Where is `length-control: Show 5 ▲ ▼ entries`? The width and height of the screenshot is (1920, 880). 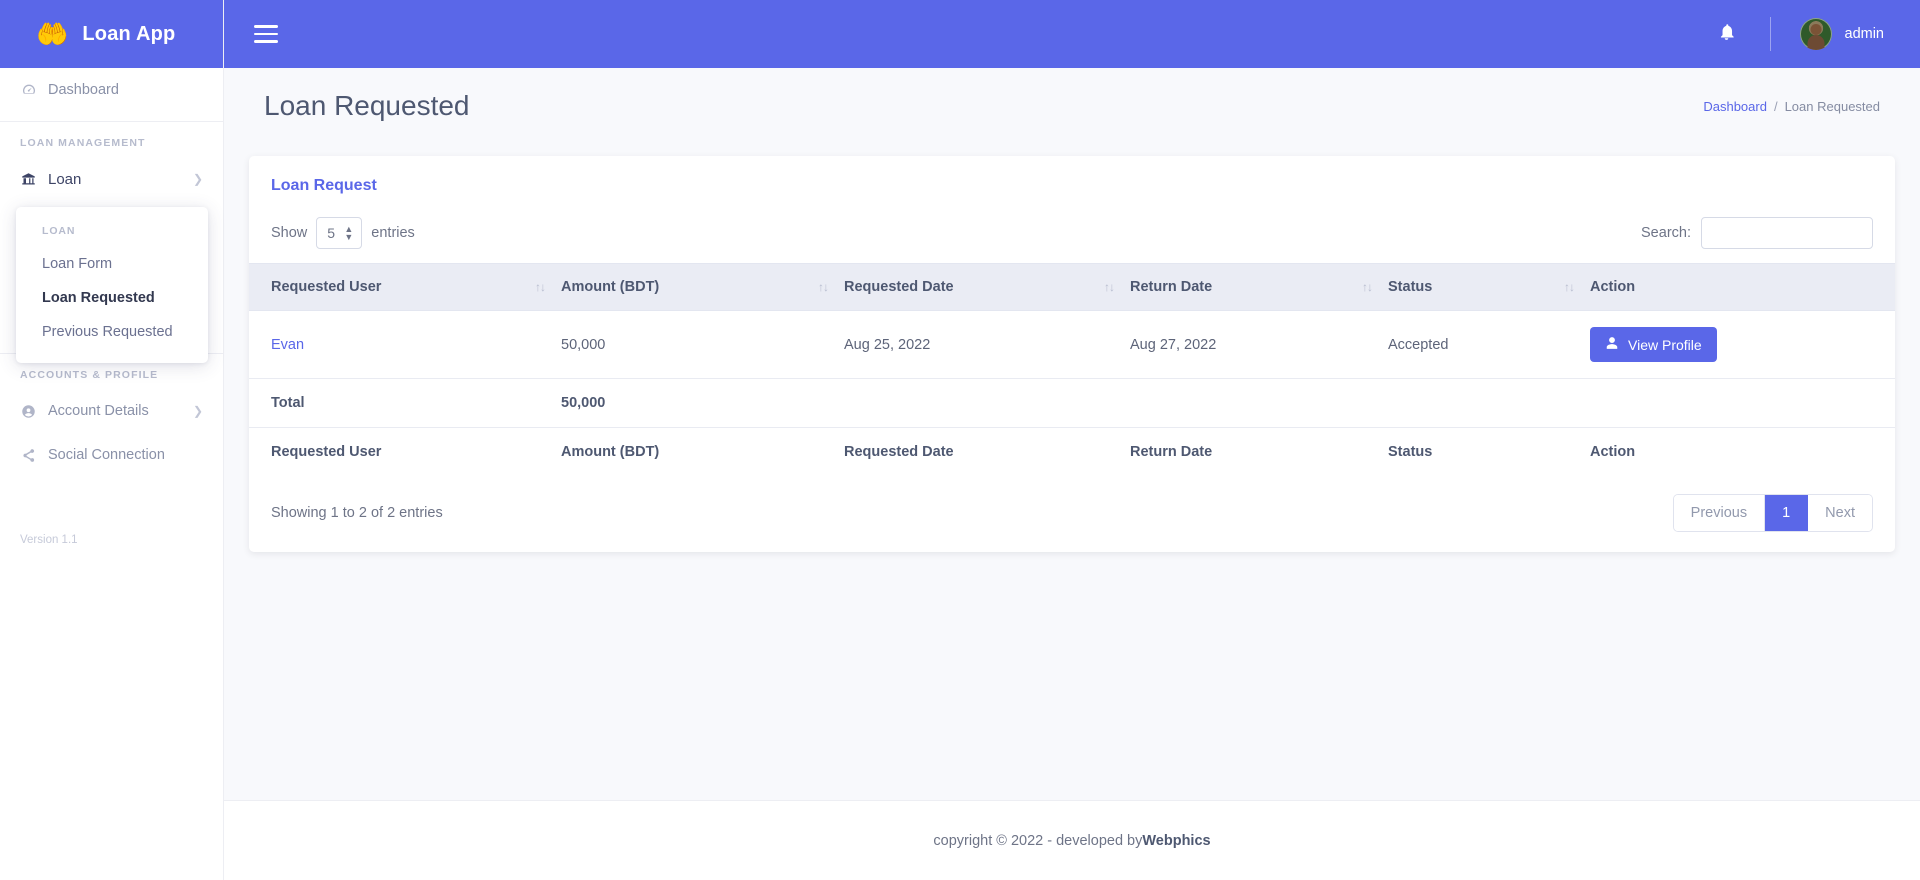
length-control: Show 5 ▲ ▼ entries is located at coordinates (343, 233).